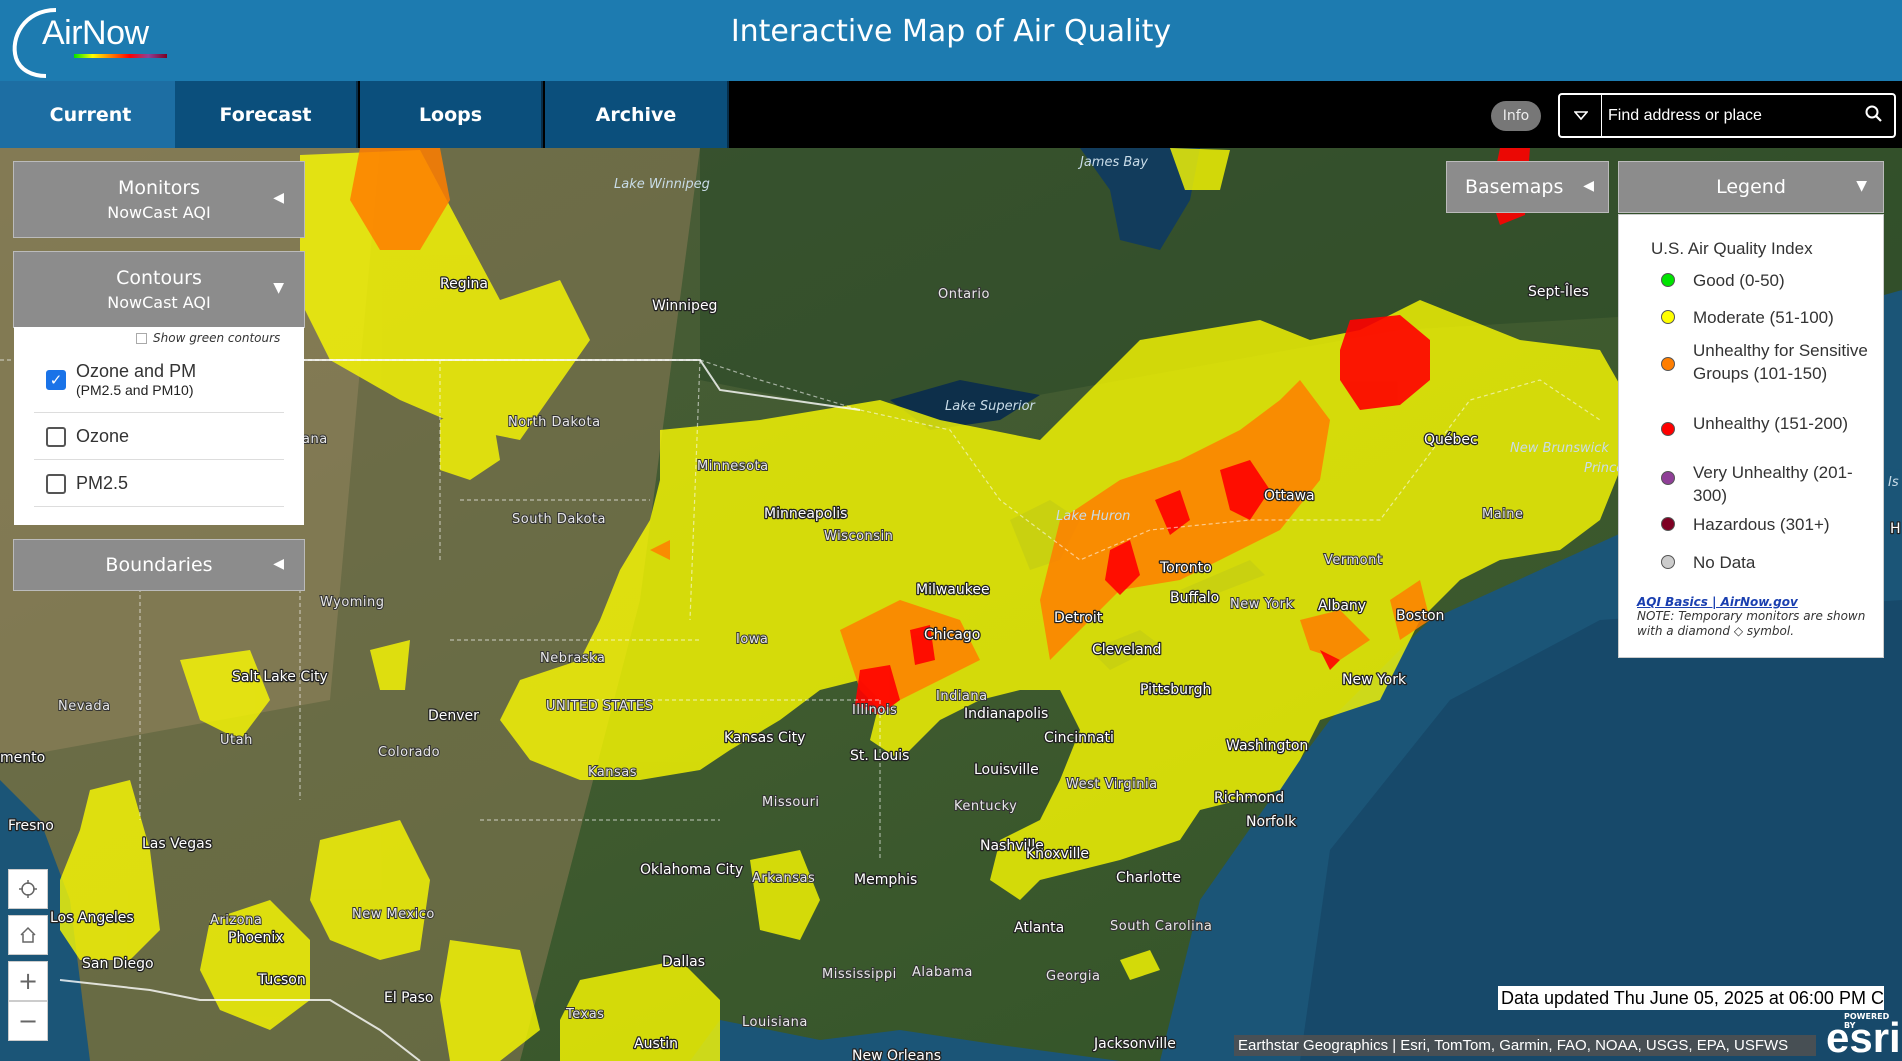  What do you see at coordinates (1732, 248) in the screenshot?
I see `legend-index-title: U.S. Air Quality Index` at bounding box center [1732, 248].